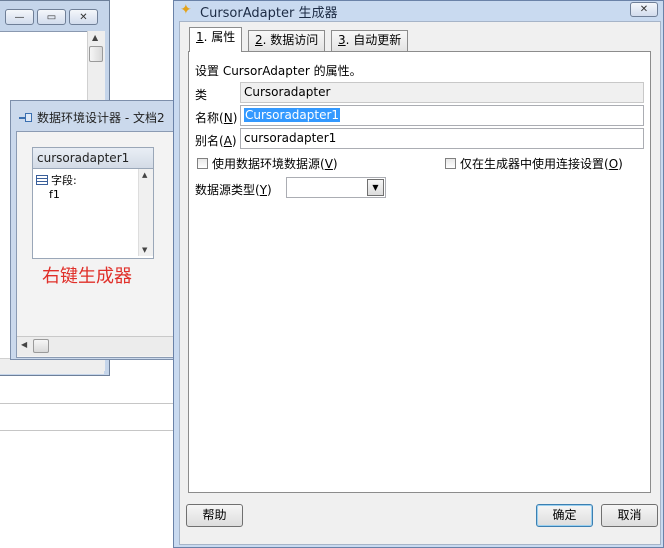  Describe the element at coordinates (227, 141) in the screenshot. I see `alias-hotkey: A` at that location.